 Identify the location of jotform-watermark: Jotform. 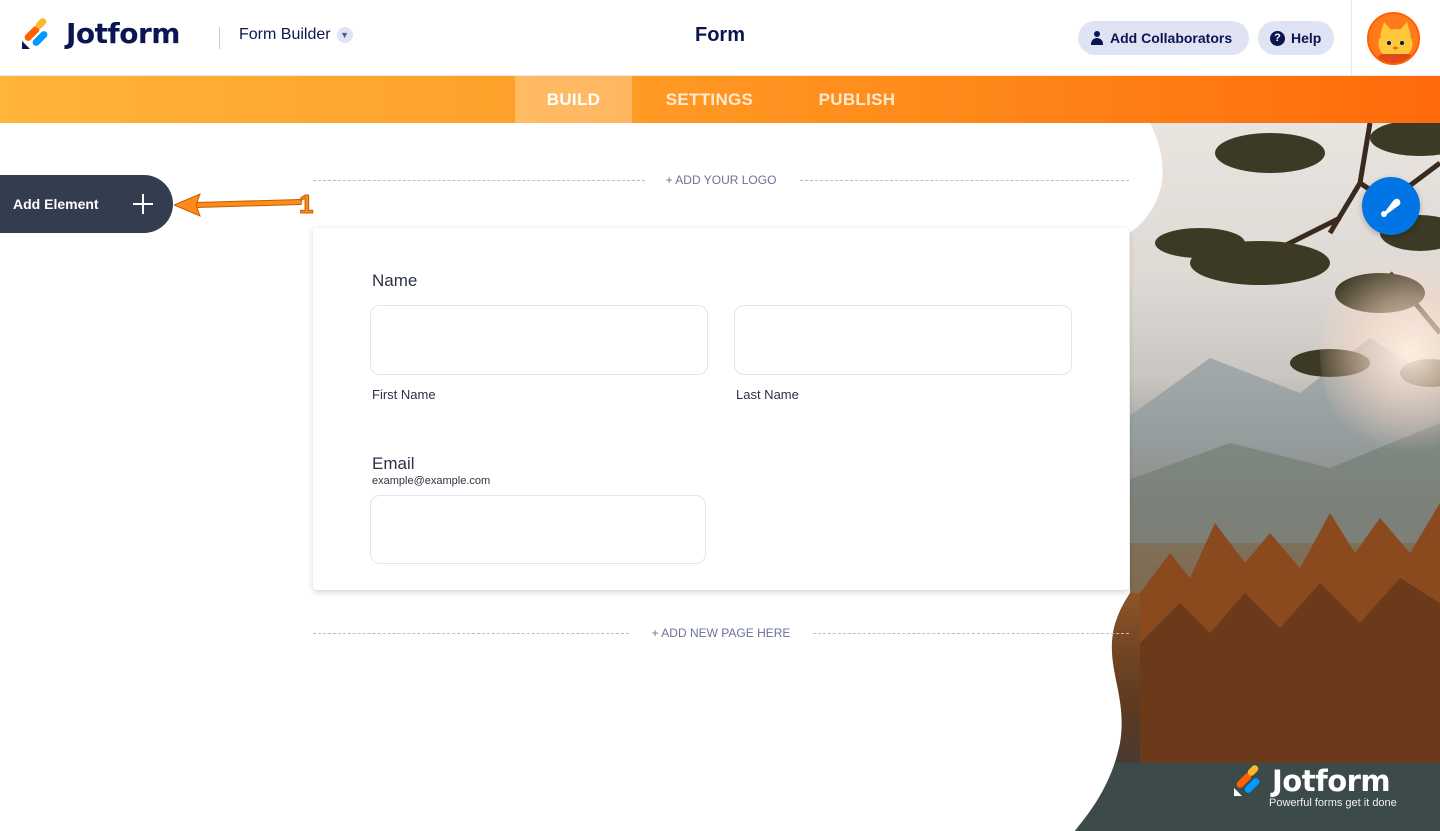
(1311, 781).